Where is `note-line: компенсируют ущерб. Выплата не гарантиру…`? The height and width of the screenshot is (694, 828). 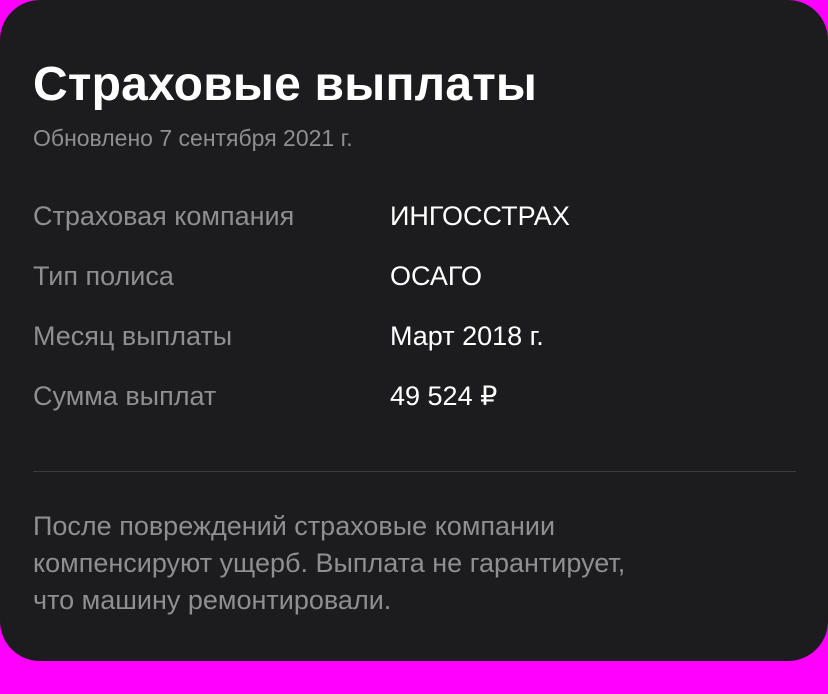
note-line: компенсируют ущерб. Выплата не гарантиру… is located at coordinates (329, 563).